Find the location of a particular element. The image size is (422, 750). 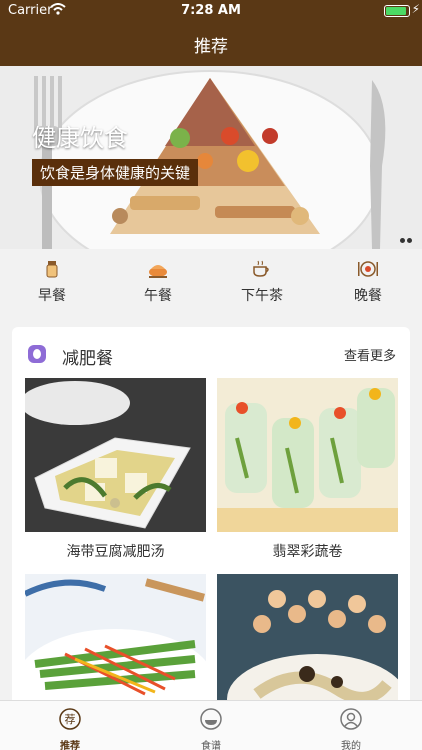

category-label: 早餐 is located at coordinates (52, 296).